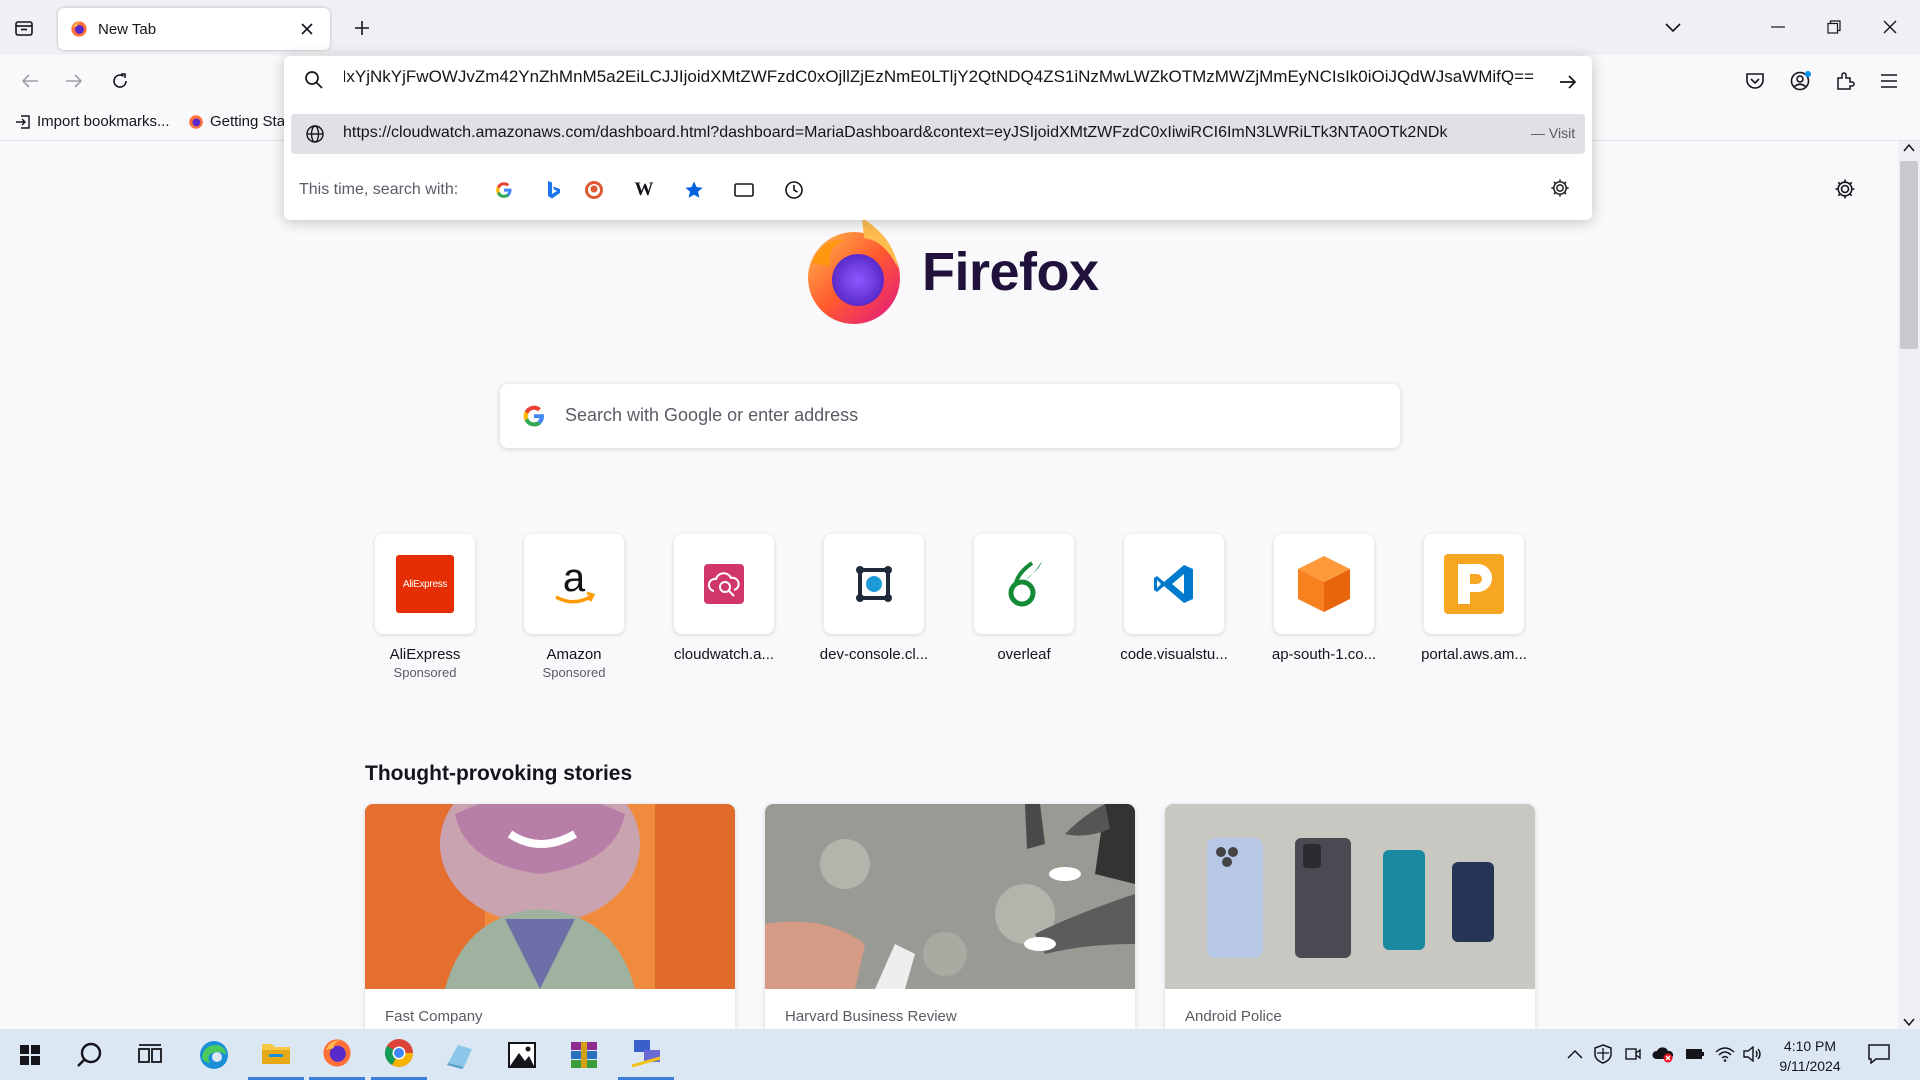 This screenshot has width=1920, height=1080. Describe the element at coordinates (30, 81) in the screenshot. I see `back-arrow-icon` at that location.